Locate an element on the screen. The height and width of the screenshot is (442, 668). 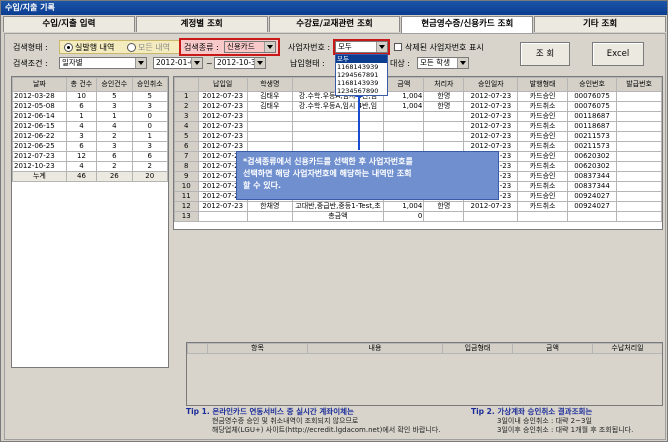
detail-row: 5 2012-07-23 2012-07-23 카드승인 00211573 is located at coordinates (418, 136).